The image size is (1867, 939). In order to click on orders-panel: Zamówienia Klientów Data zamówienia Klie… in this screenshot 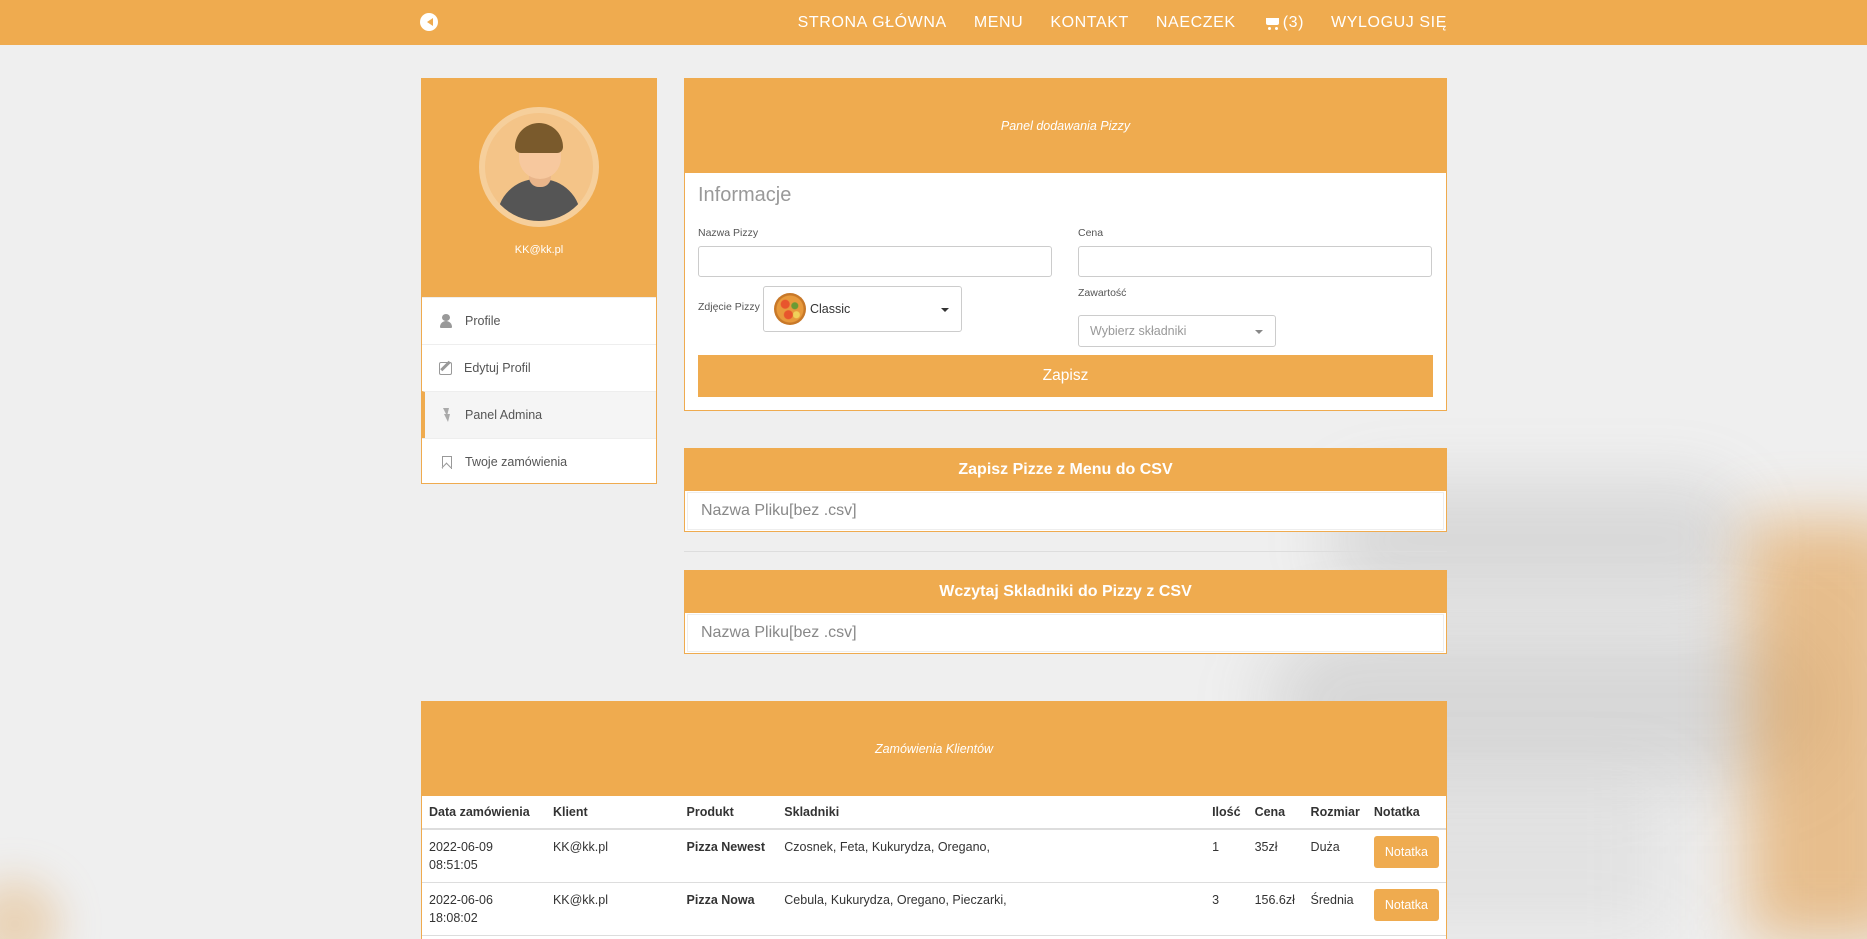, I will do `click(934, 820)`.